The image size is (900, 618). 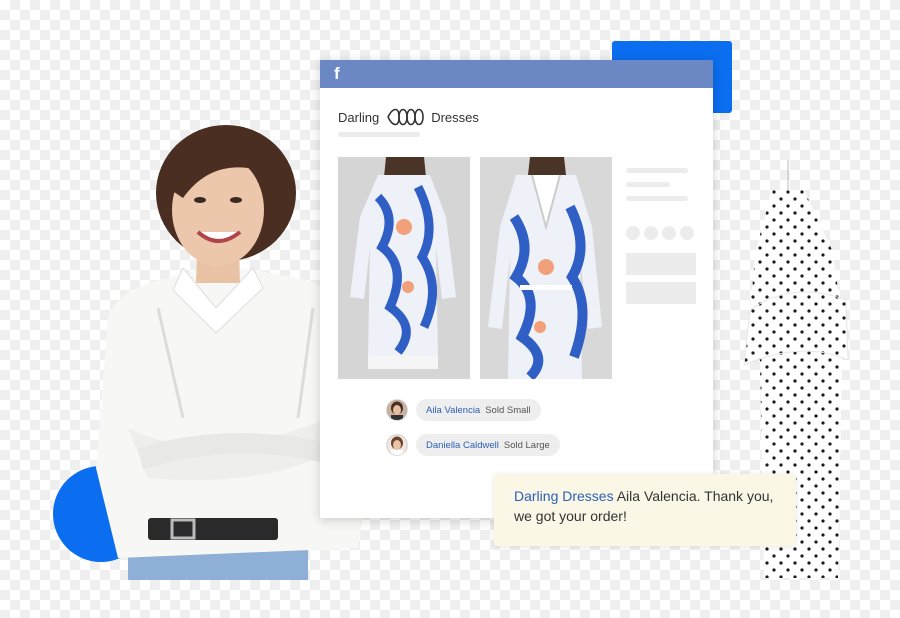 I want to click on comment-bubble: Aila Valencia Sold Small, so click(x=478, y=410).